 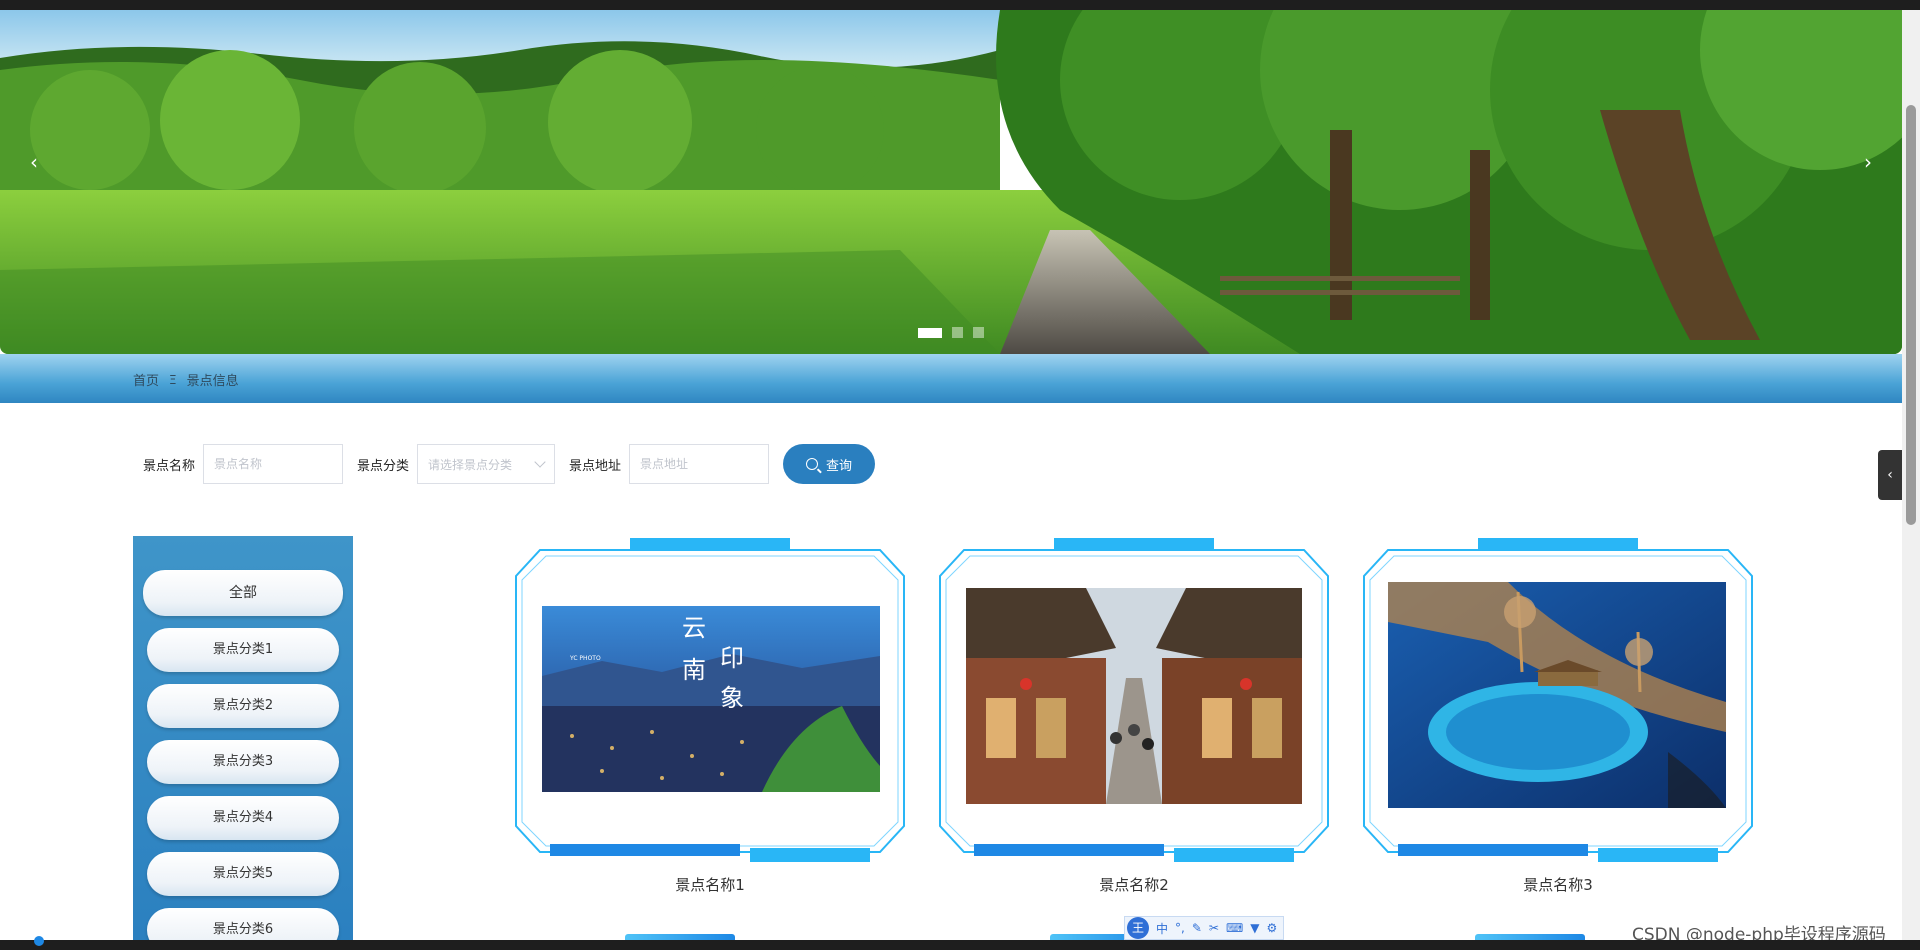 What do you see at coordinates (710, 884) in the screenshot?
I see `card-title: 景点名称1` at bounding box center [710, 884].